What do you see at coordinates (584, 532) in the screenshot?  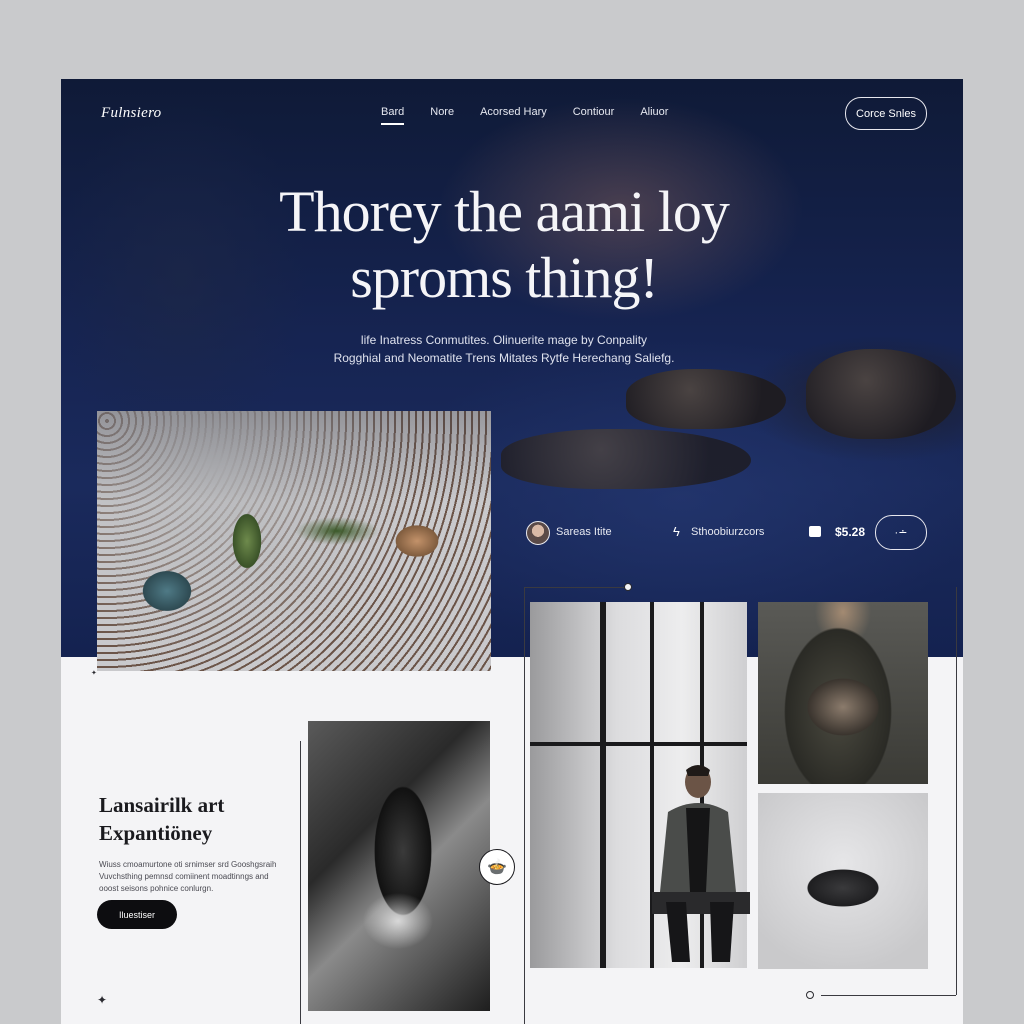 I see `author-name: Sareas Itite` at bounding box center [584, 532].